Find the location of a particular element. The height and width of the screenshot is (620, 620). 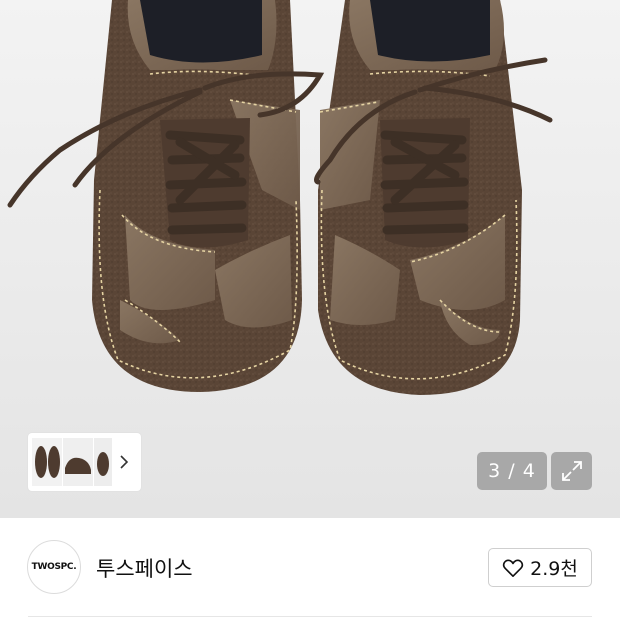

thumbnail-strip is located at coordinates (84, 462).